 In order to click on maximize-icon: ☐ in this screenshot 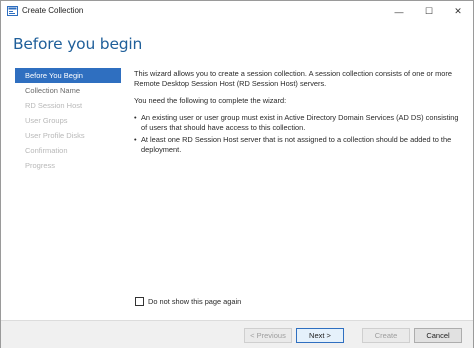, I will do `click(429, 11)`.